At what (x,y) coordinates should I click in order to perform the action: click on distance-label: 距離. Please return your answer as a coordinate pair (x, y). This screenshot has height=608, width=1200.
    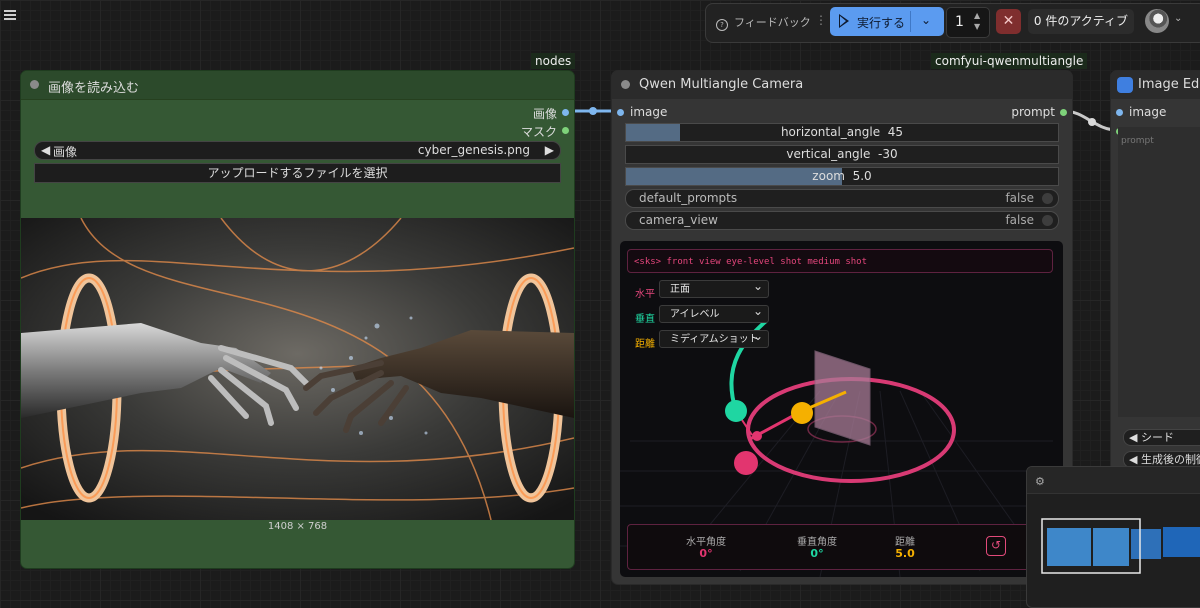
    Looking at the image, I should click on (905, 542).